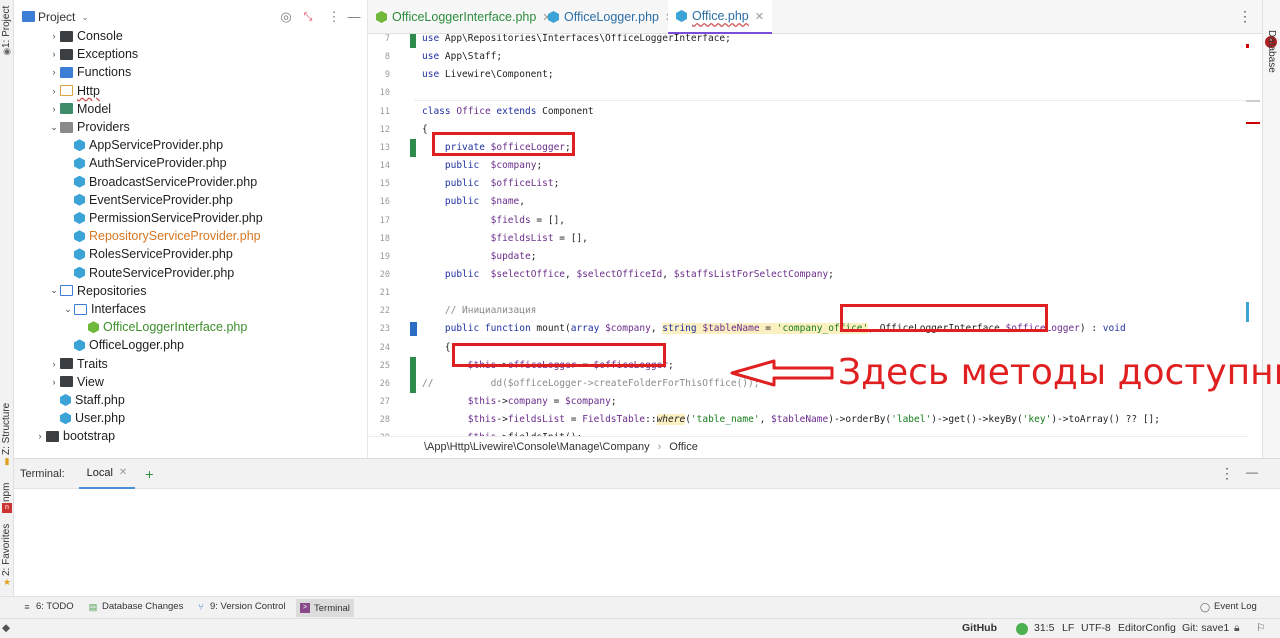 Image resolution: width=1280 pixels, height=638 pixels. What do you see at coordinates (325, 608) in the screenshot?
I see `terminal-tool-button: > Terminal` at bounding box center [325, 608].